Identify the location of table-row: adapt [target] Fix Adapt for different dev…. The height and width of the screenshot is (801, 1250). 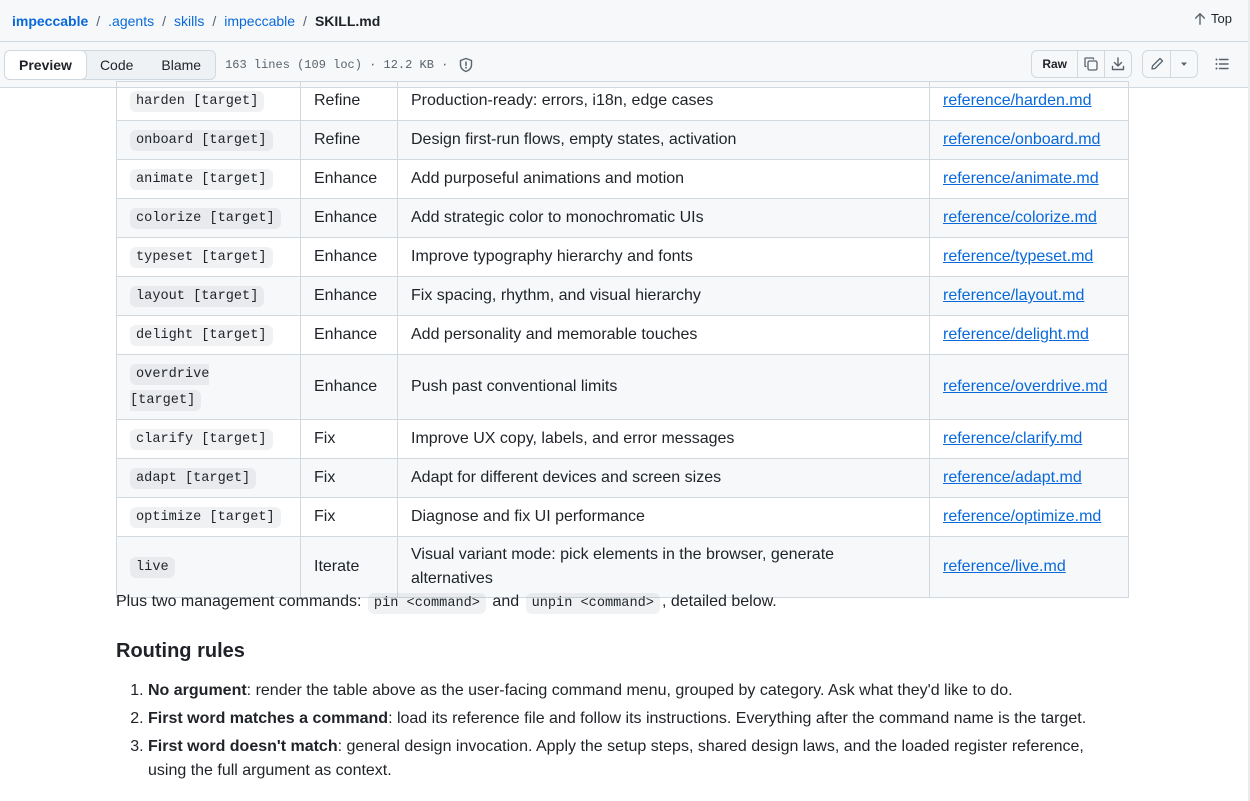
(622, 478).